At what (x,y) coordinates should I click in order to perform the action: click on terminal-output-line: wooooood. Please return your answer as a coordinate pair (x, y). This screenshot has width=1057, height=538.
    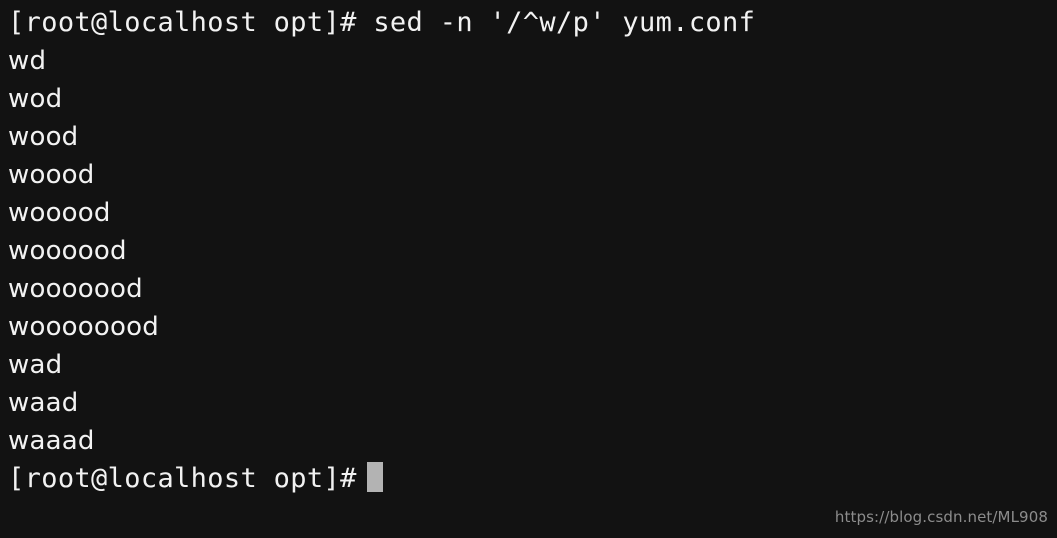
    Looking at the image, I should click on (75, 289).